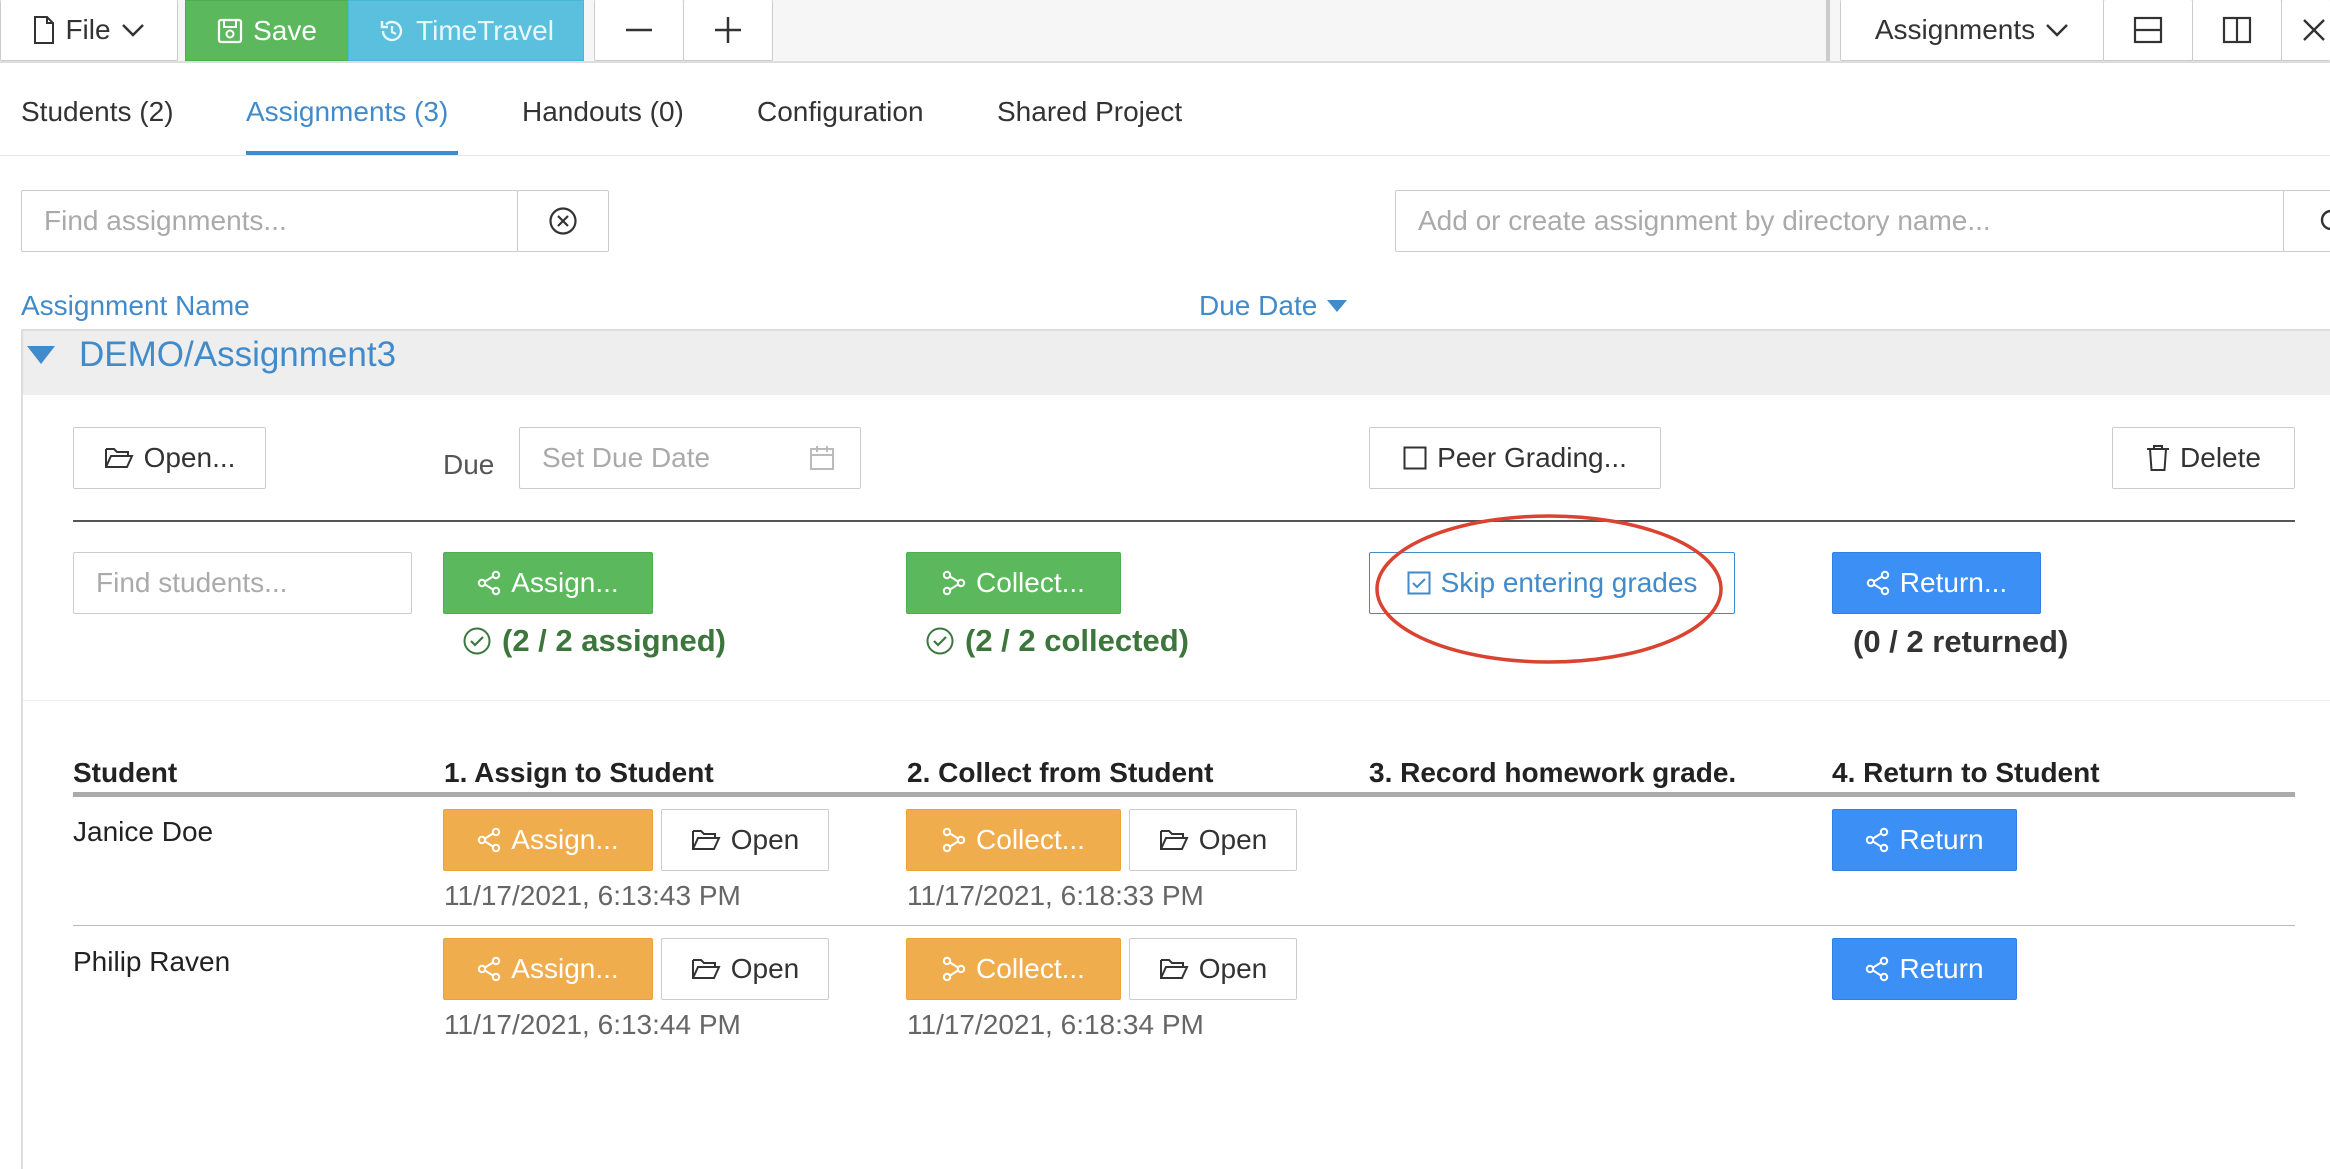 Image resolution: width=2330 pixels, height=1169 pixels. What do you see at coordinates (347, 112) in the screenshot?
I see `tab-assignments: Assignments (3)` at bounding box center [347, 112].